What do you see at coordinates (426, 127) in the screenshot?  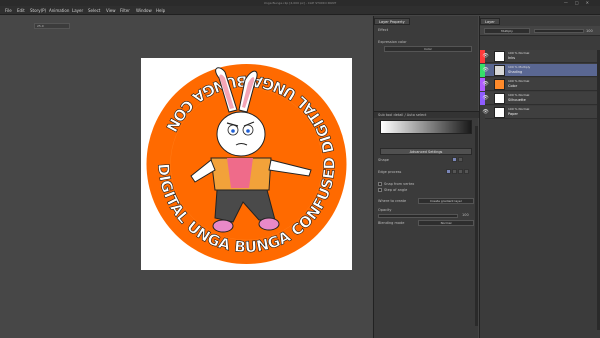 I see `gradient-preview` at bounding box center [426, 127].